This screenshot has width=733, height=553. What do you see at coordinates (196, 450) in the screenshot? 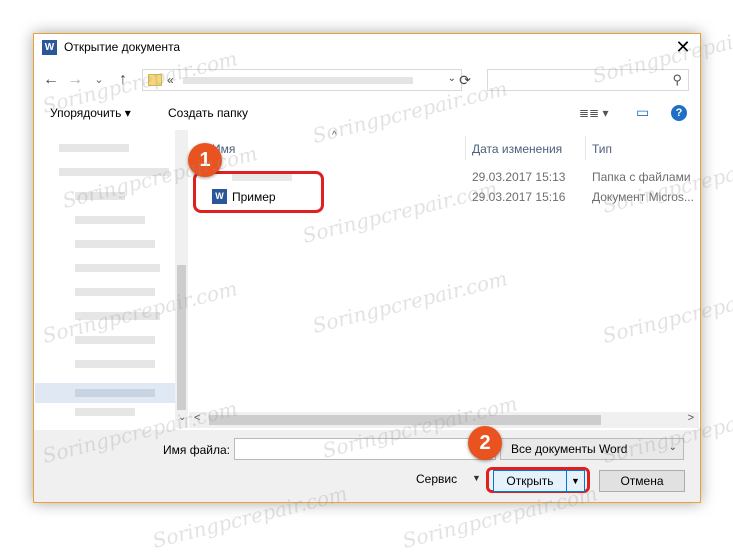
I see `filename-label: Имя файла:` at bounding box center [196, 450].